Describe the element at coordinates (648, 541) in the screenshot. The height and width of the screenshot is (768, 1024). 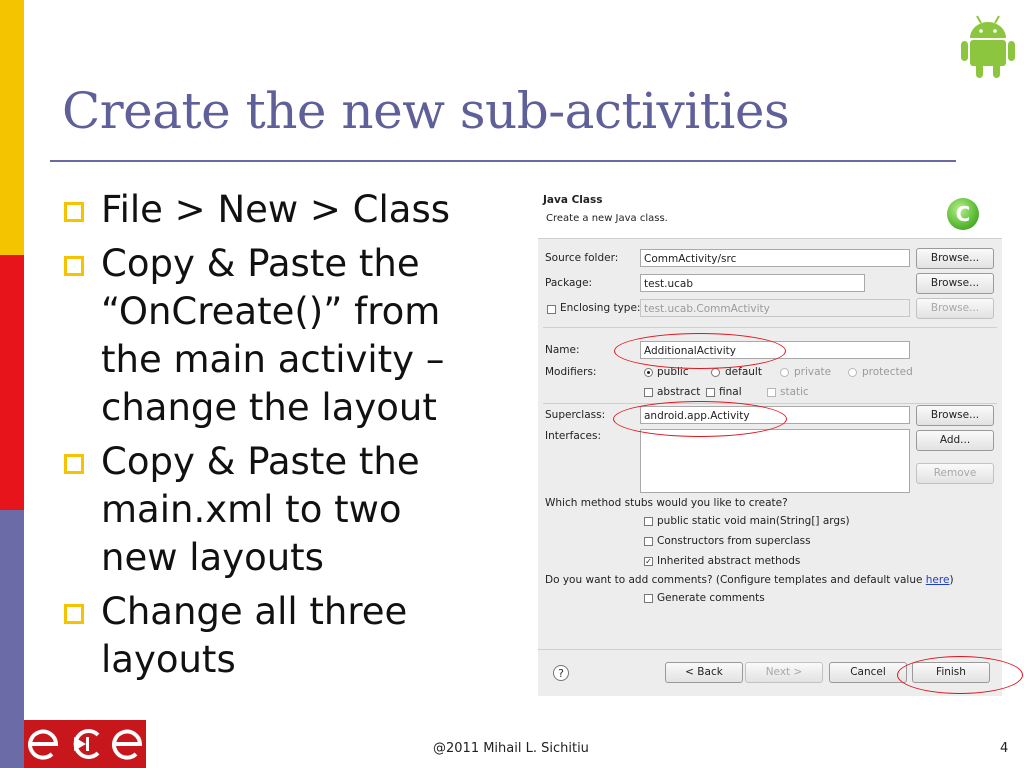
I see `constructors-checkbox` at that location.